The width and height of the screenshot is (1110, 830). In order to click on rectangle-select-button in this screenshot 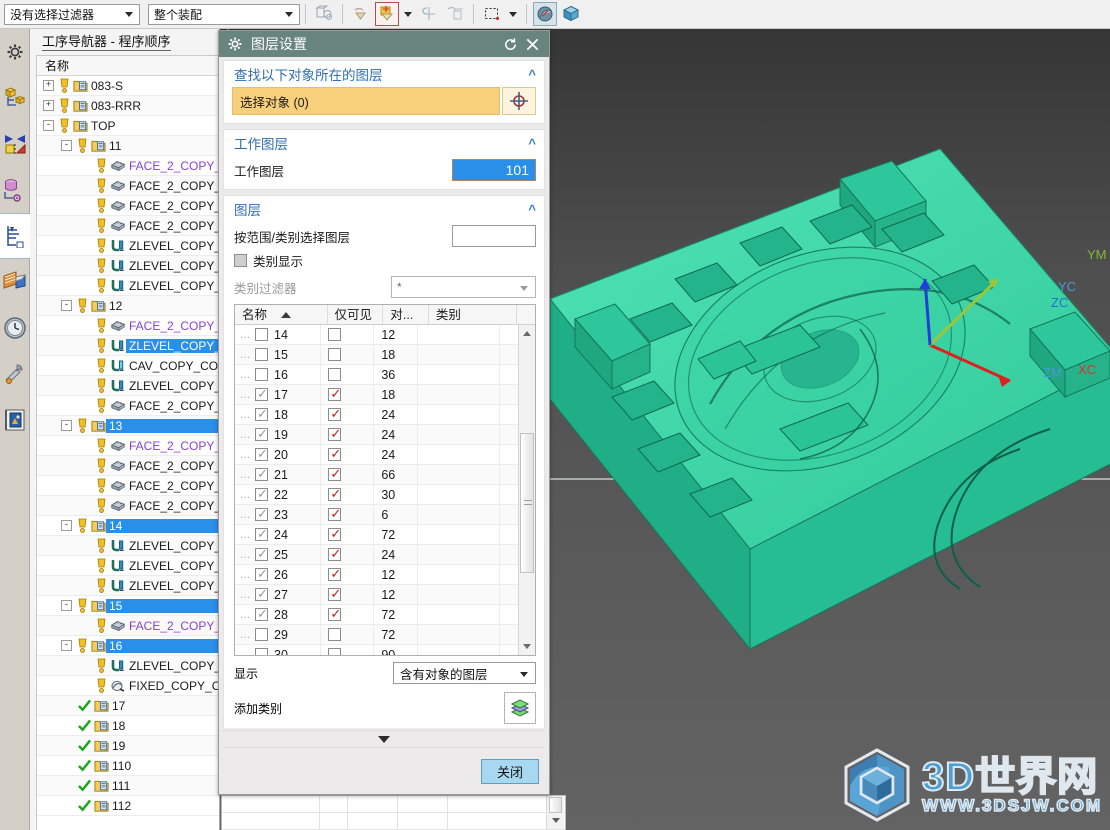, I will do `click(492, 14)`.